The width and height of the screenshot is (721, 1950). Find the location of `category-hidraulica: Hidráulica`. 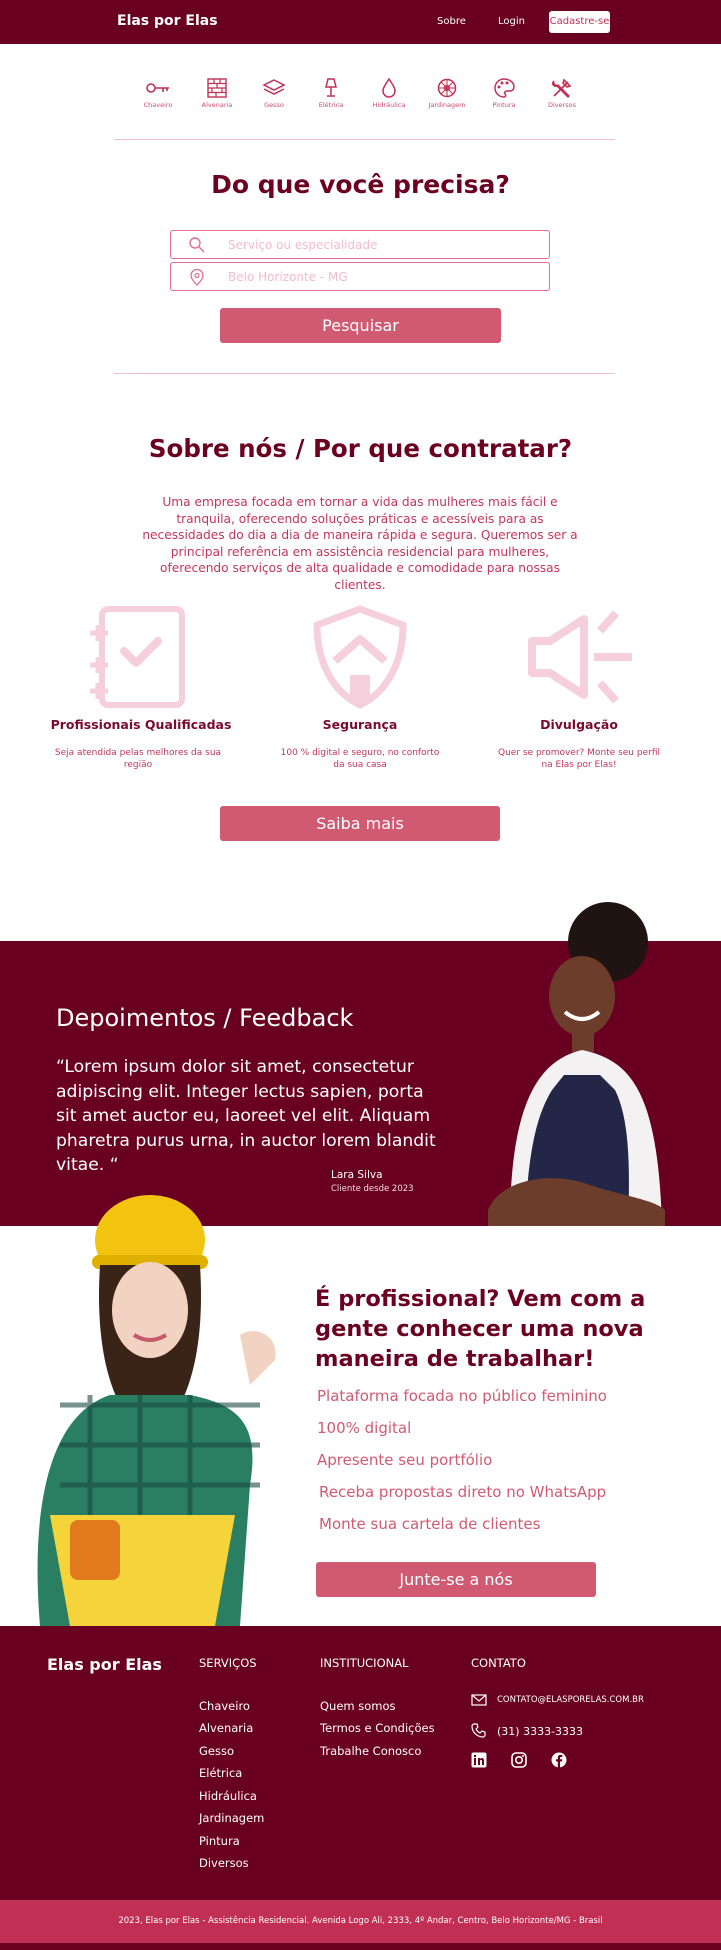

category-hidraulica: Hidráulica is located at coordinates (389, 93).